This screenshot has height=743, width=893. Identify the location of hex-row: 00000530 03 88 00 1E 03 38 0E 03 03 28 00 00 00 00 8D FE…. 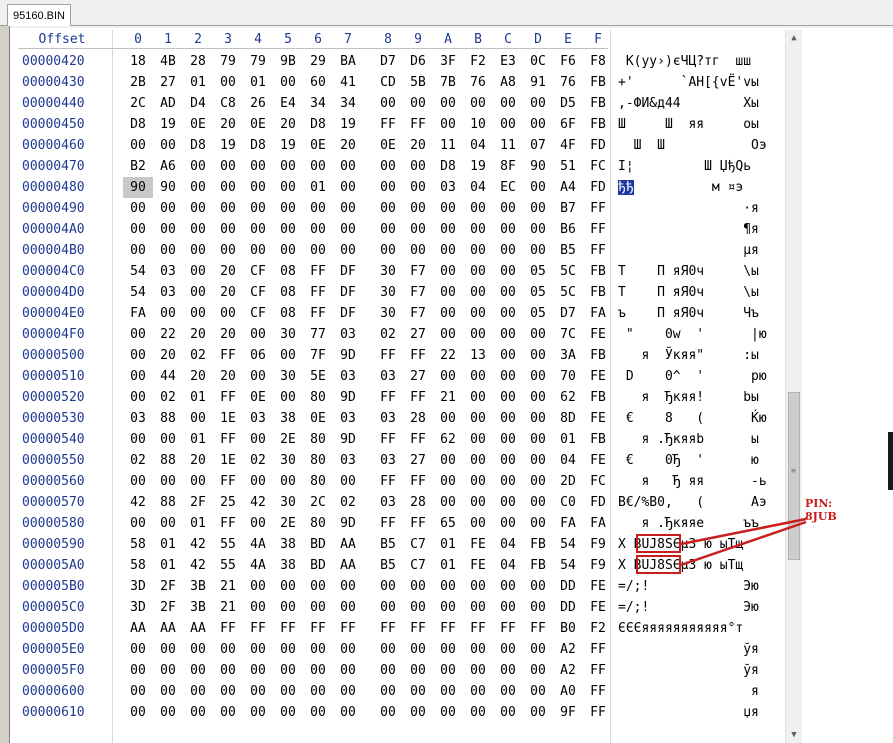
(400, 418).